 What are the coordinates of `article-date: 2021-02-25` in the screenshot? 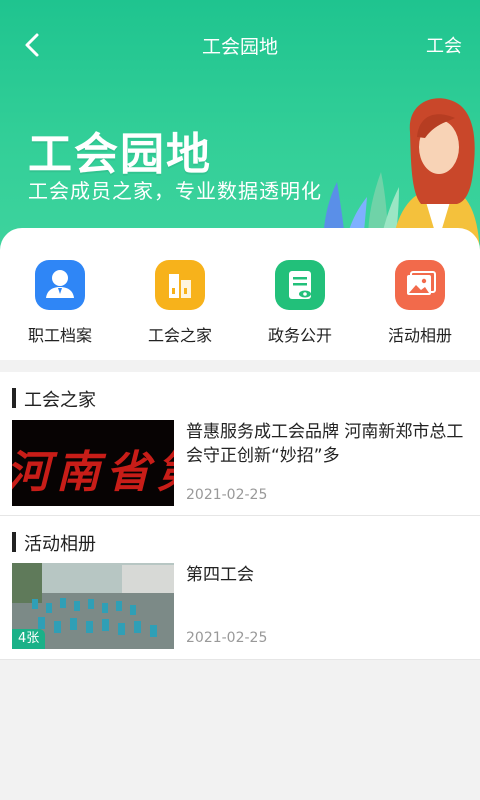 It's located at (227, 495).